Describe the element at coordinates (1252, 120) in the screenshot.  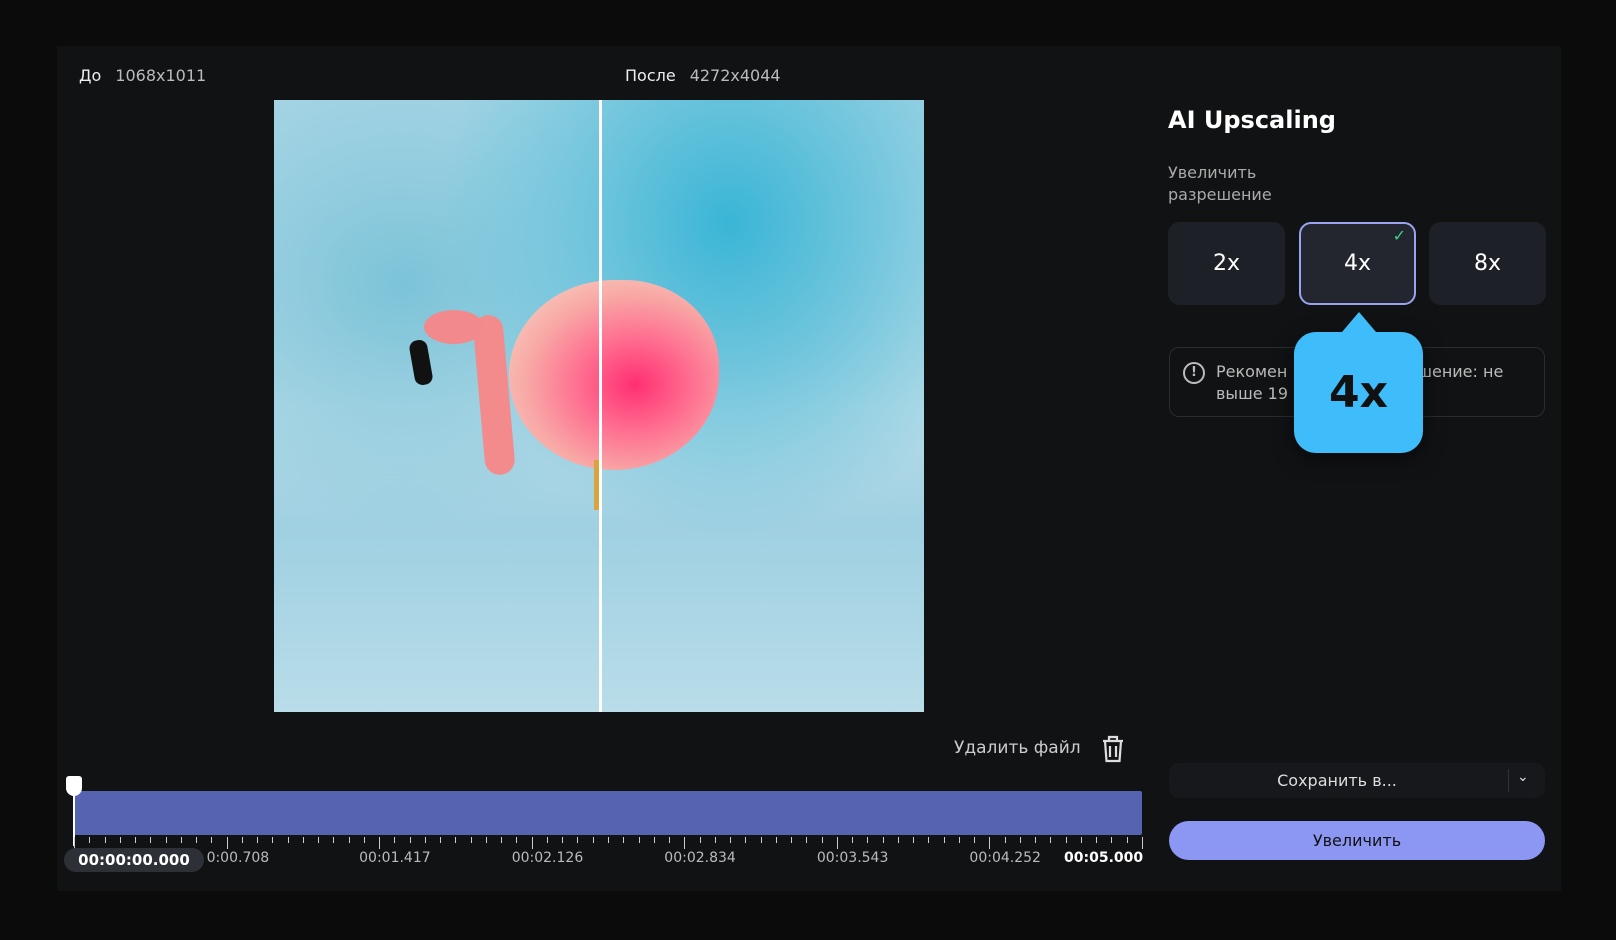
I see `panel-title: AI Upscaling` at that location.